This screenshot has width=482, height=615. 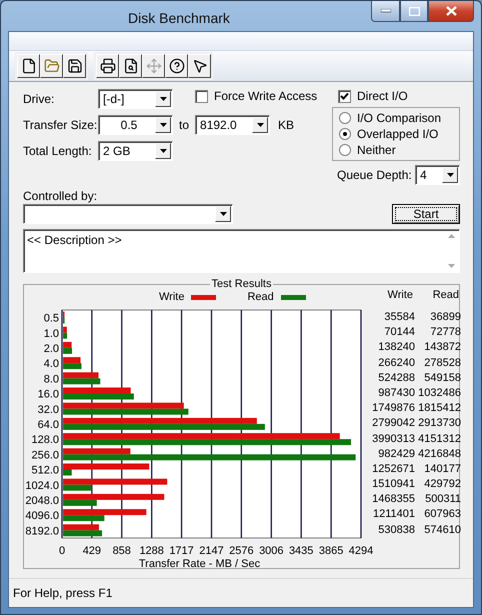 What do you see at coordinates (361, 551) in the screenshot?
I see `axis-label: 4294` at bounding box center [361, 551].